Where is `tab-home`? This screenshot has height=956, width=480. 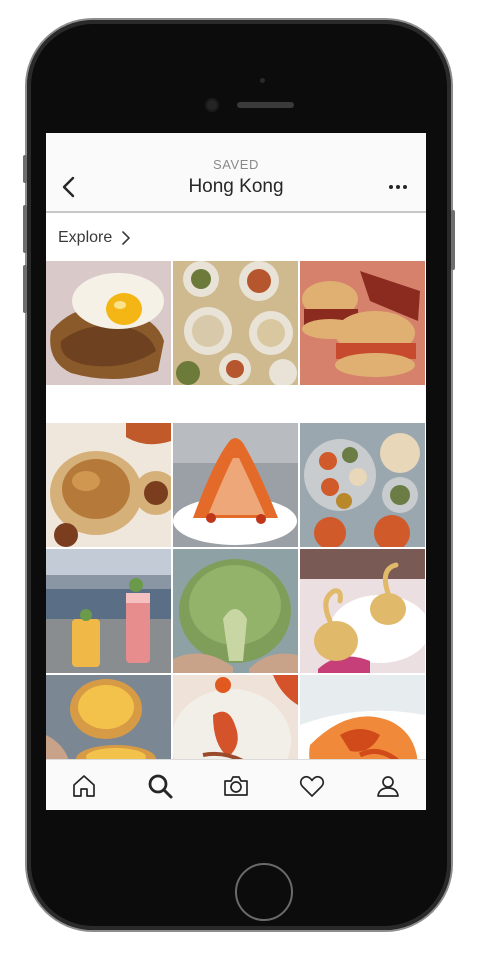 tab-home is located at coordinates (84, 785).